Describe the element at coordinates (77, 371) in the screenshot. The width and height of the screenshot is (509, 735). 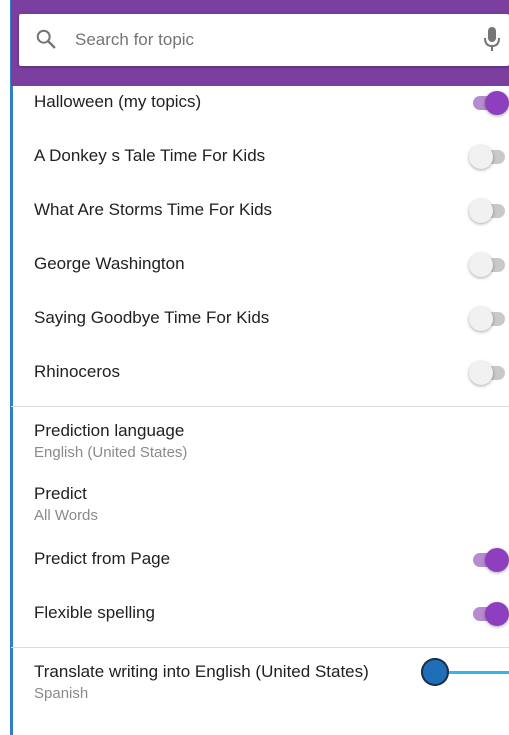
I see `topic-label: Rhinoceros` at that location.